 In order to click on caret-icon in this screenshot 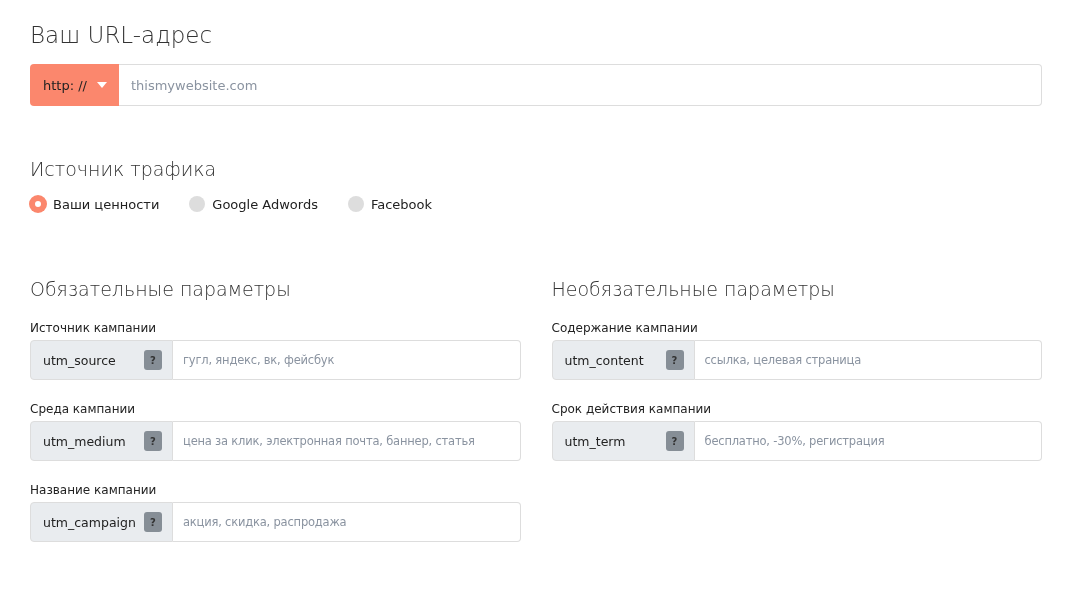, I will do `click(101, 85)`.